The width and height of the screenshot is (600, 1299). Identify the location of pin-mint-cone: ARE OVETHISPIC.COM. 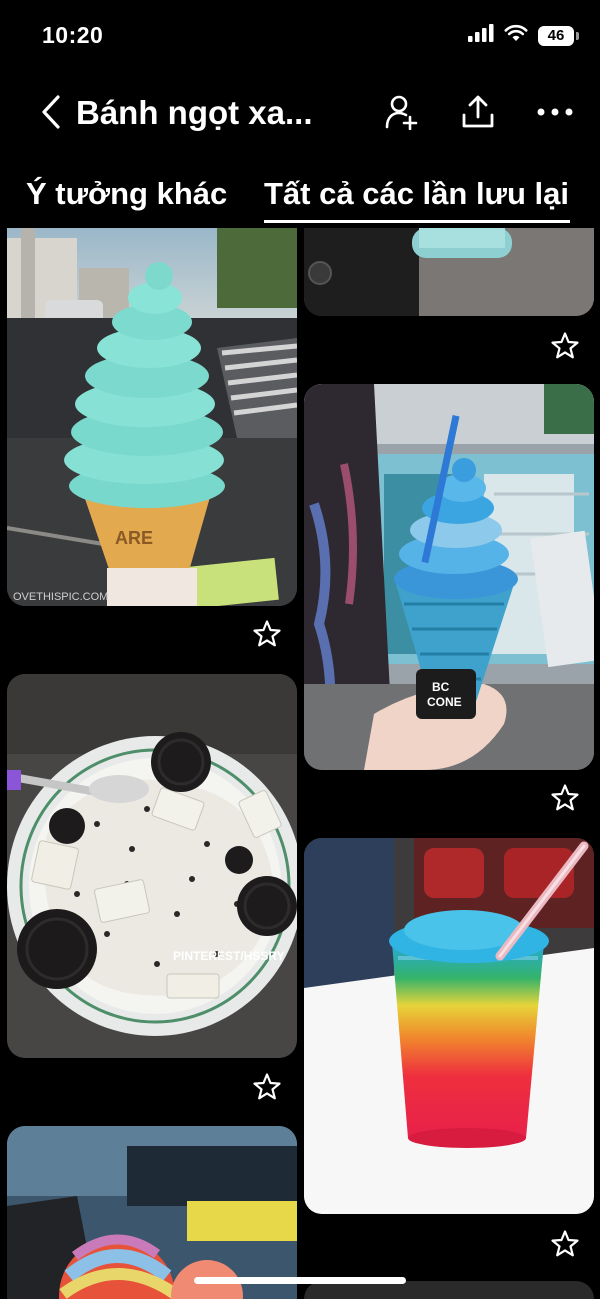
(152, 417).